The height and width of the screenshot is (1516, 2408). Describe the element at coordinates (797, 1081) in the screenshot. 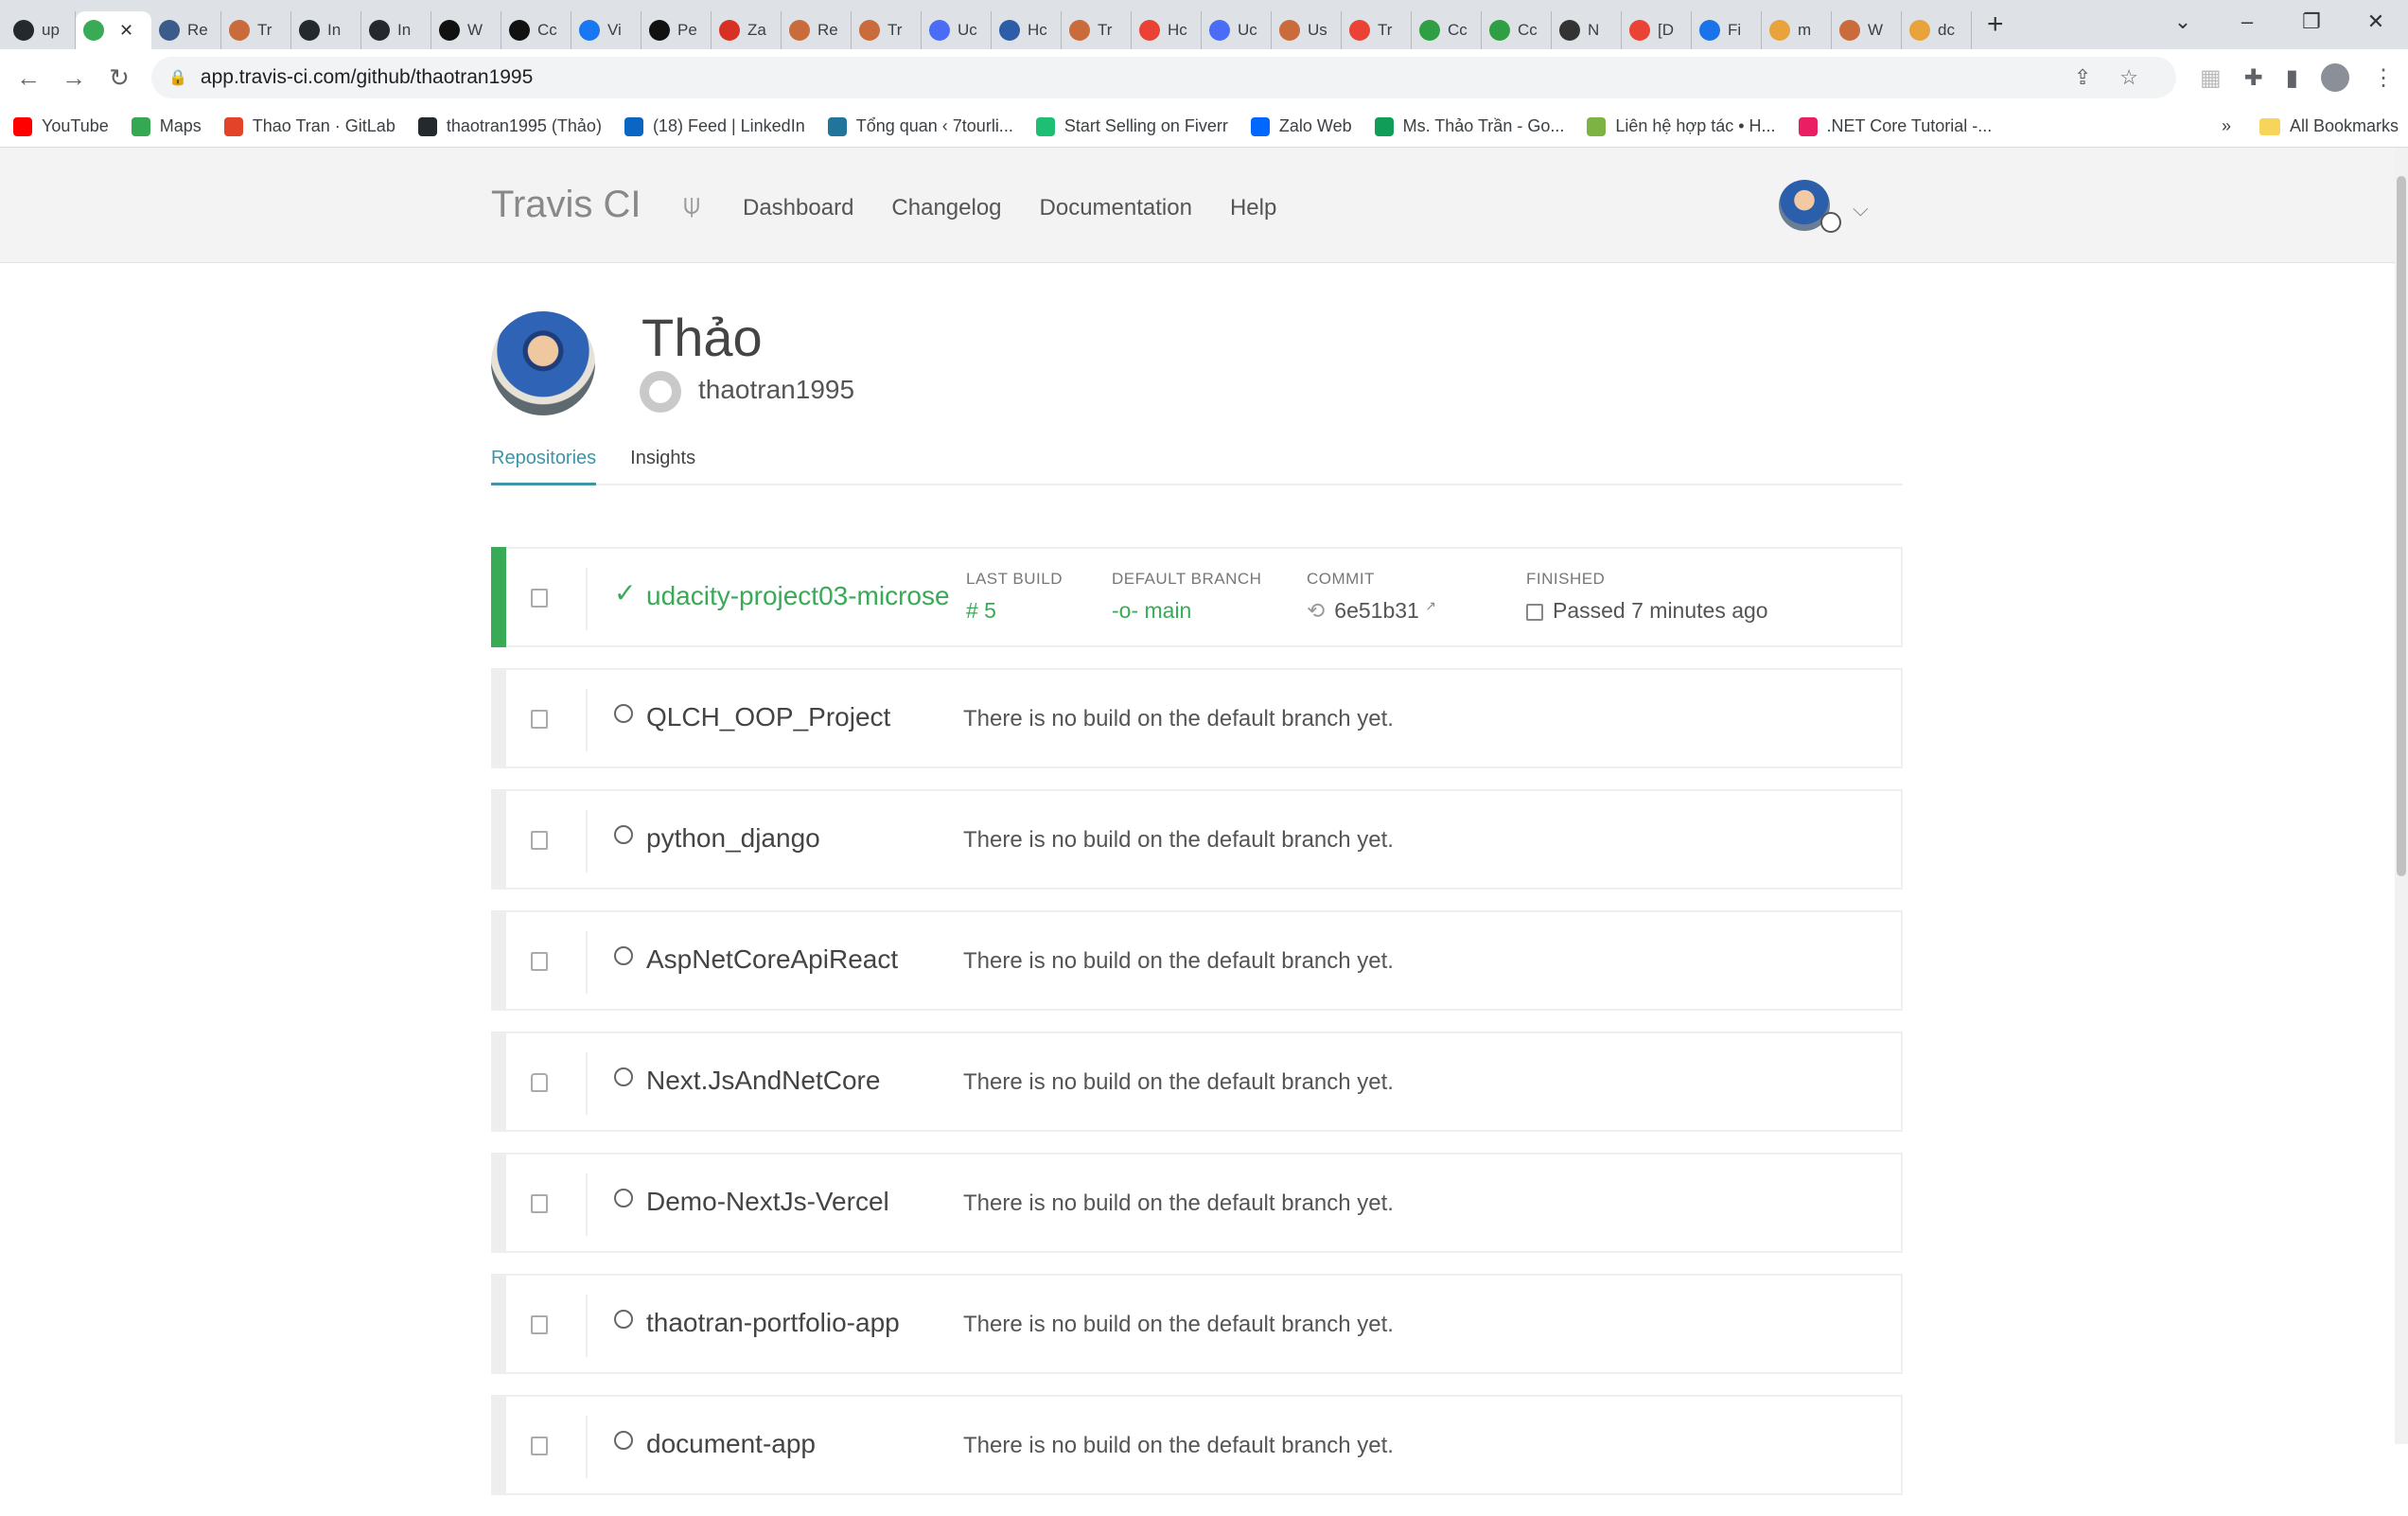

I see `repo-name: Next.JsAndNetCore` at that location.